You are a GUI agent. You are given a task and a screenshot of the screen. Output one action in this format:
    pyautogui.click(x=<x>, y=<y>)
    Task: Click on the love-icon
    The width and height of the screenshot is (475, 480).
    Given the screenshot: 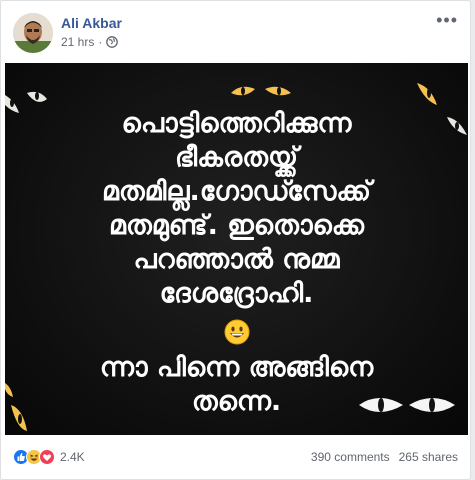 What is the action you would take?
    pyautogui.click(x=47, y=457)
    